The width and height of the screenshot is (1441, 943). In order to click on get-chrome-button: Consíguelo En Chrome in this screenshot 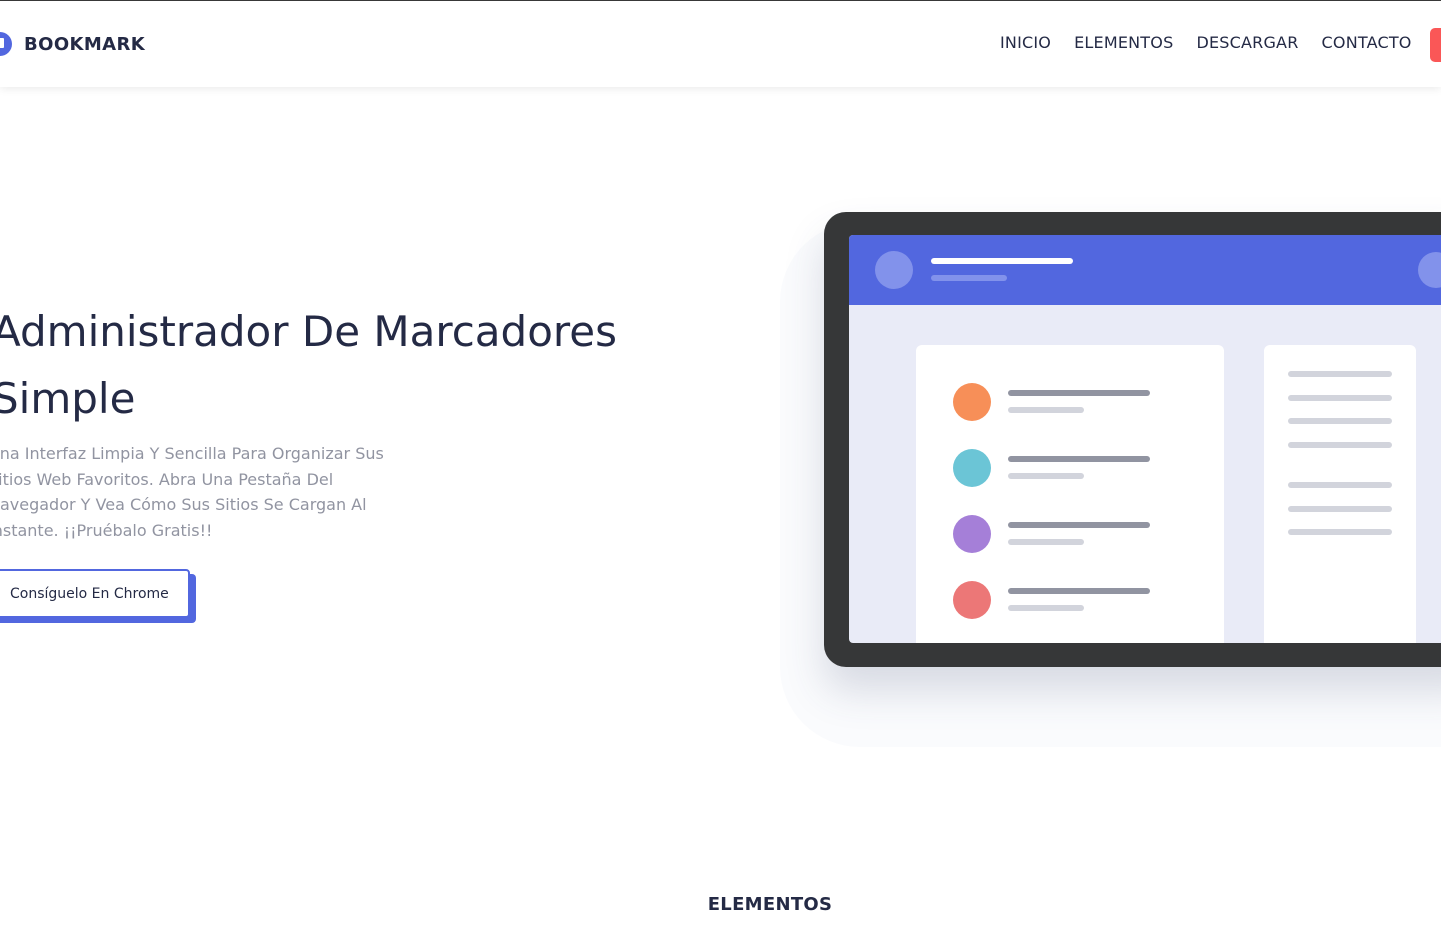, I will do `click(95, 593)`.